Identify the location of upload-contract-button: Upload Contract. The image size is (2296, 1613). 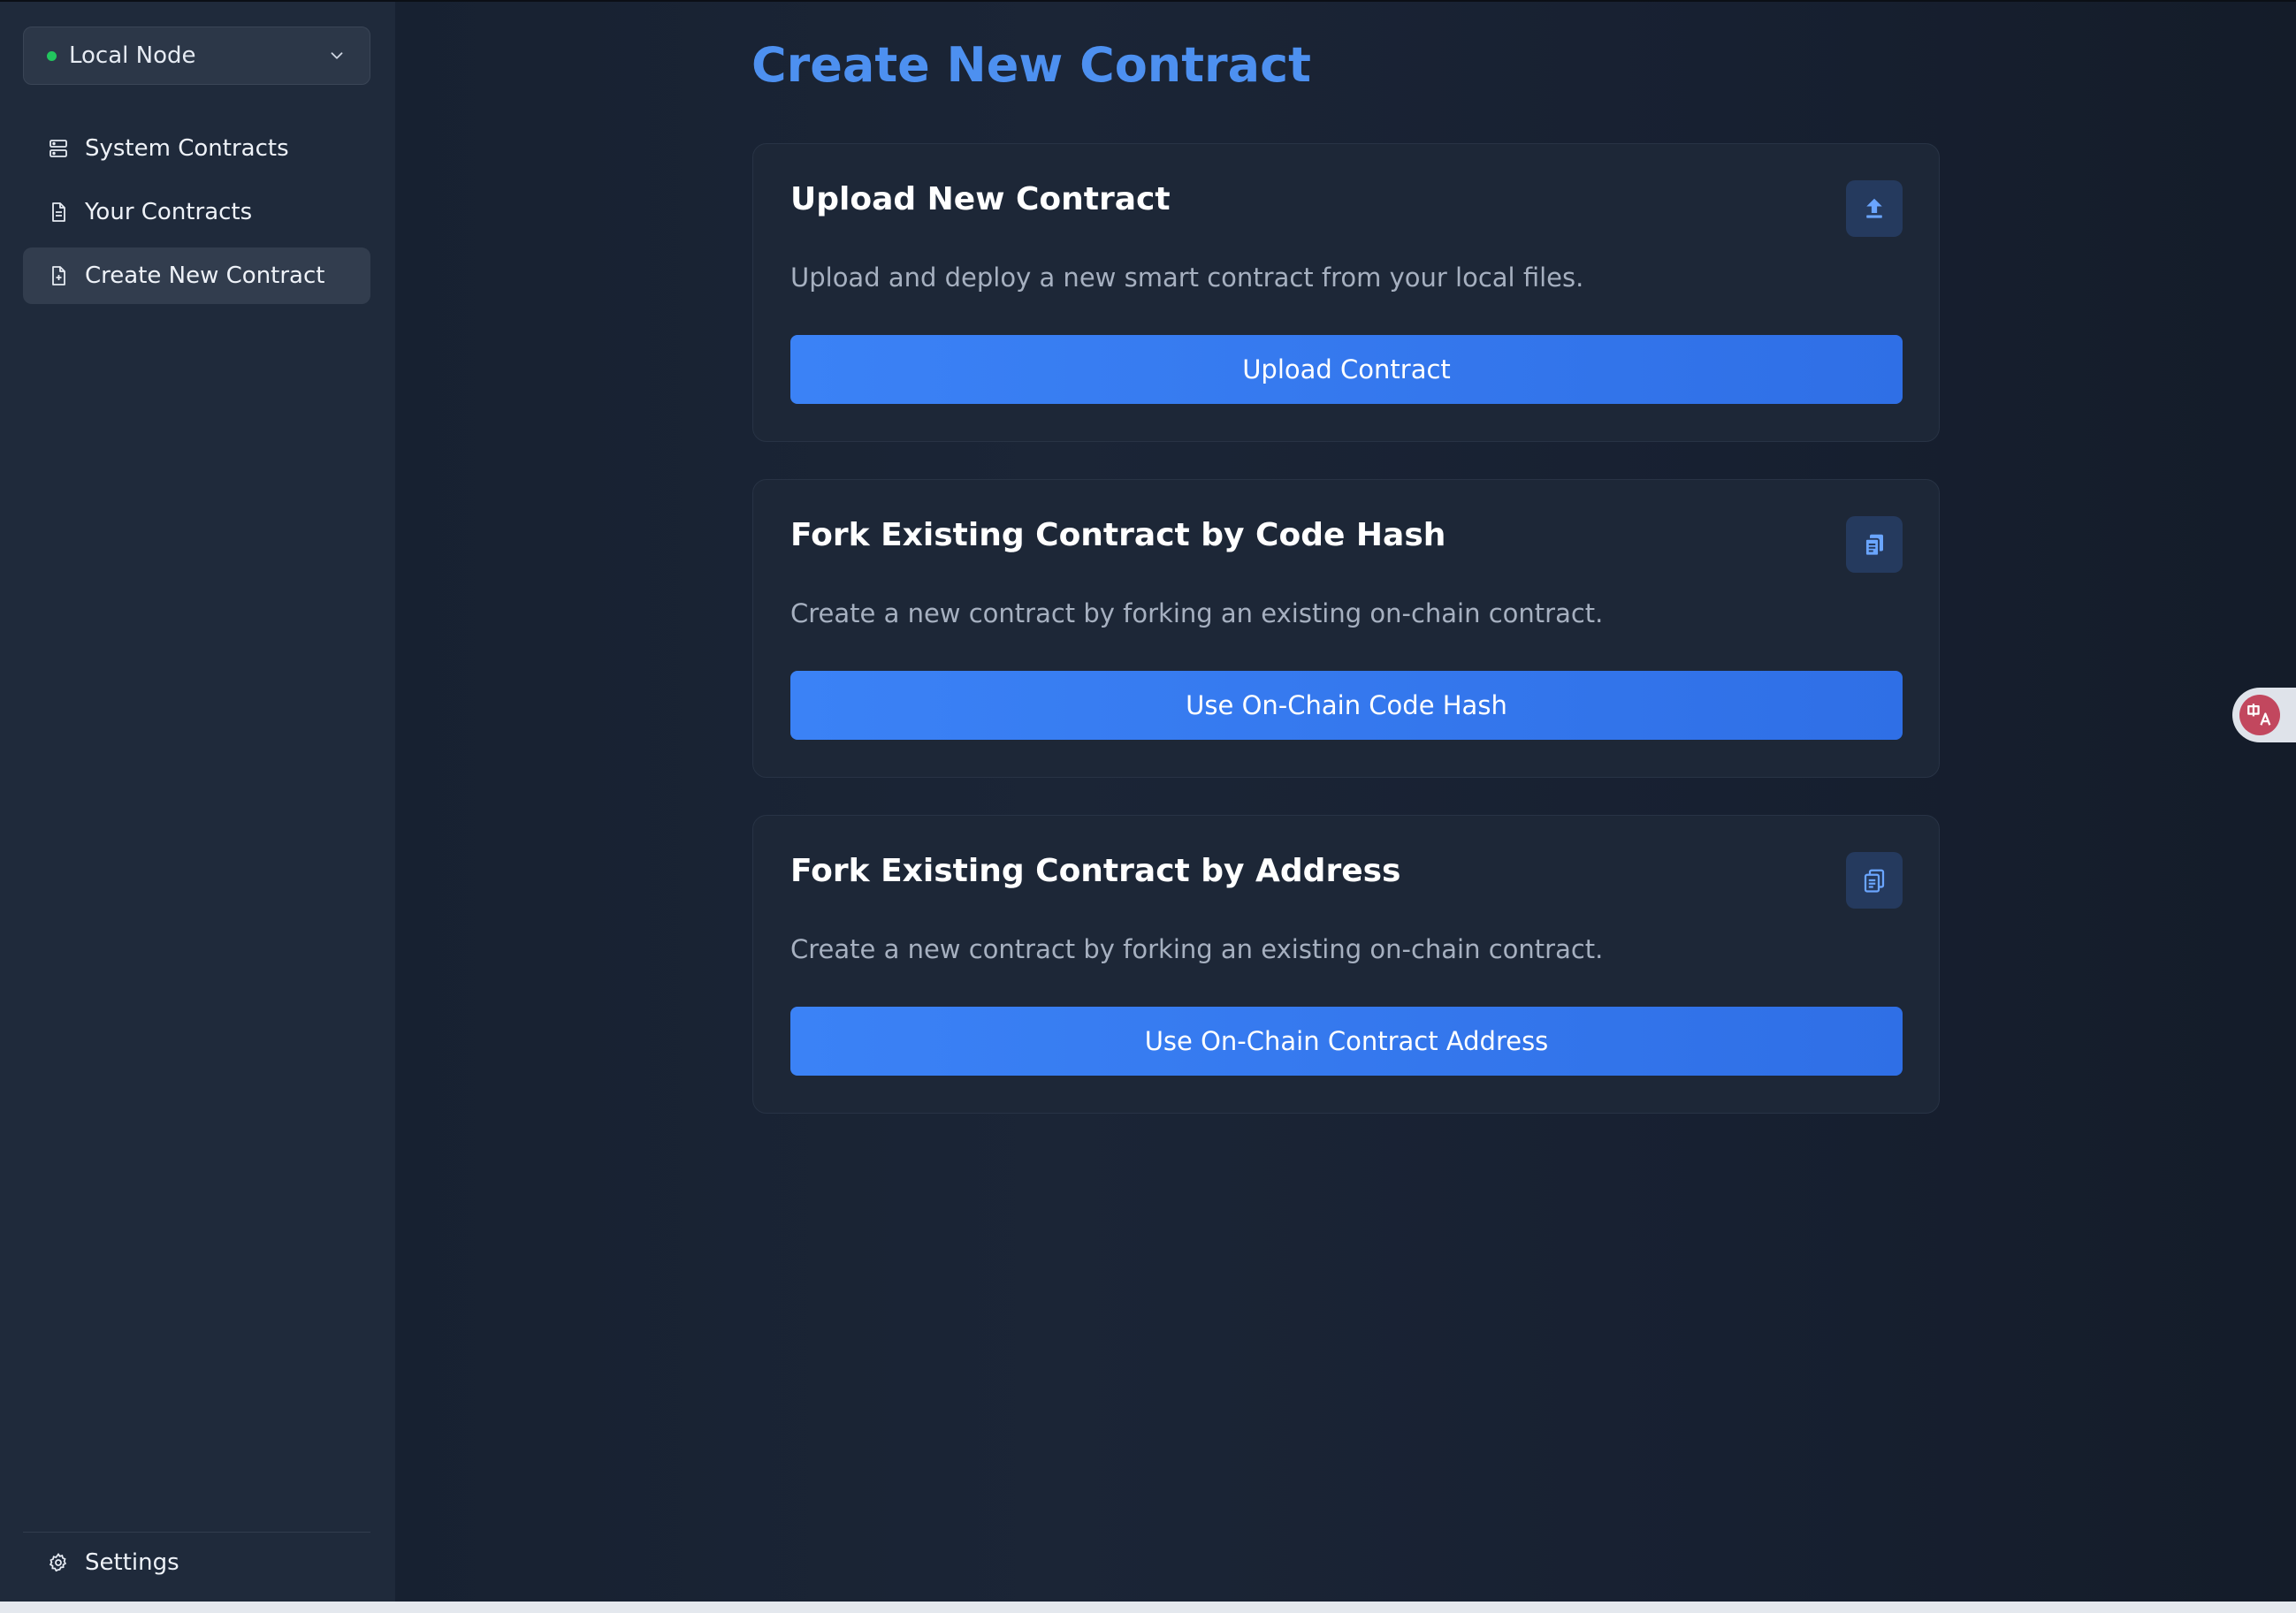
(1346, 369).